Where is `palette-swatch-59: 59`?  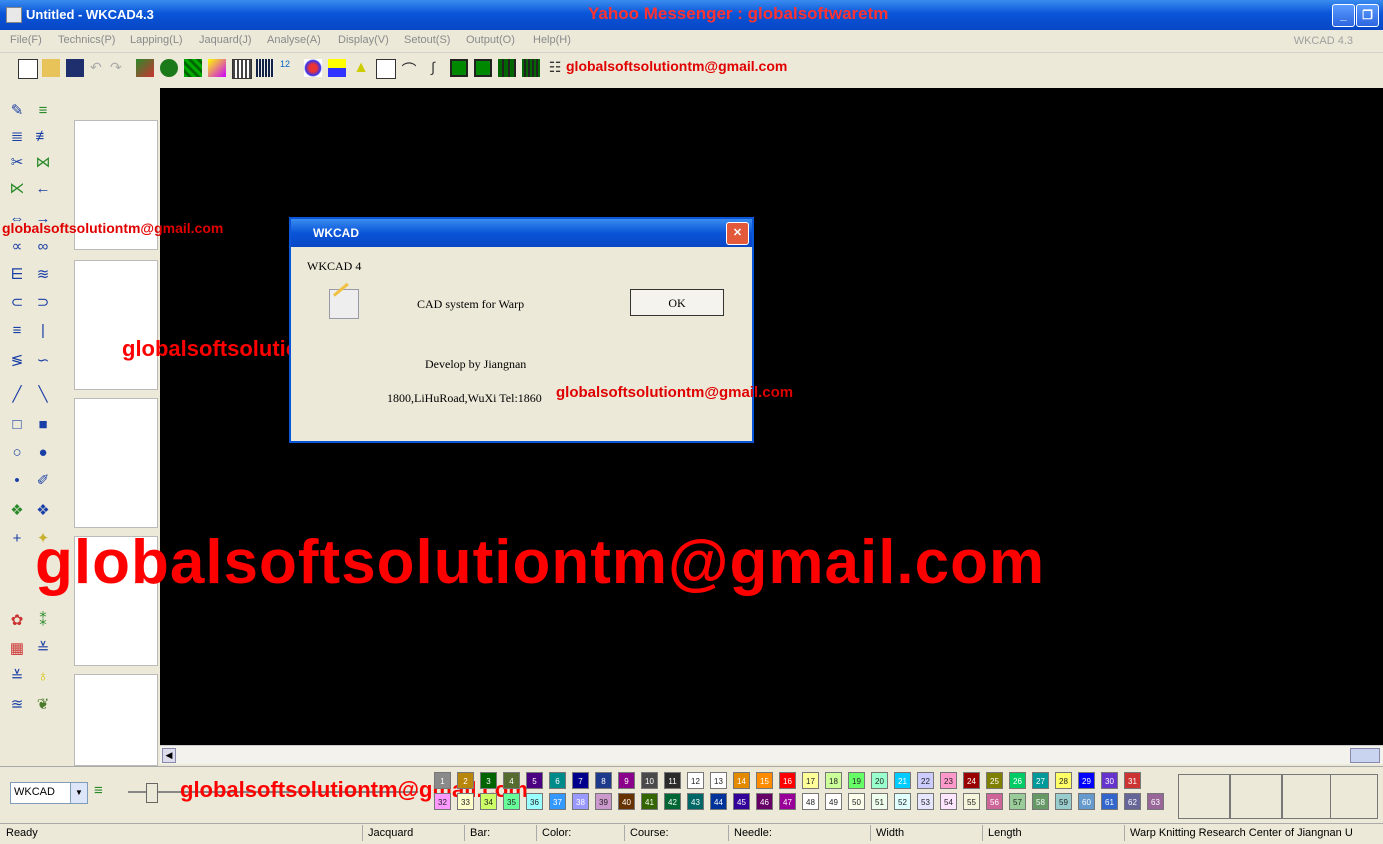 palette-swatch-59: 59 is located at coordinates (1063, 801).